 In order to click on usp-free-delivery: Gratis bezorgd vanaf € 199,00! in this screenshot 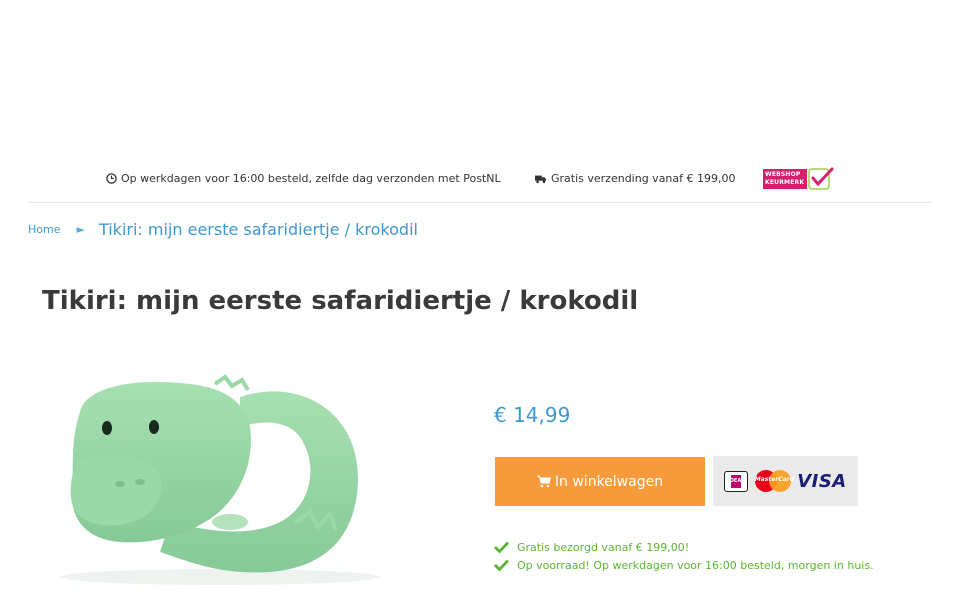, I will do `click(684, 547)`.